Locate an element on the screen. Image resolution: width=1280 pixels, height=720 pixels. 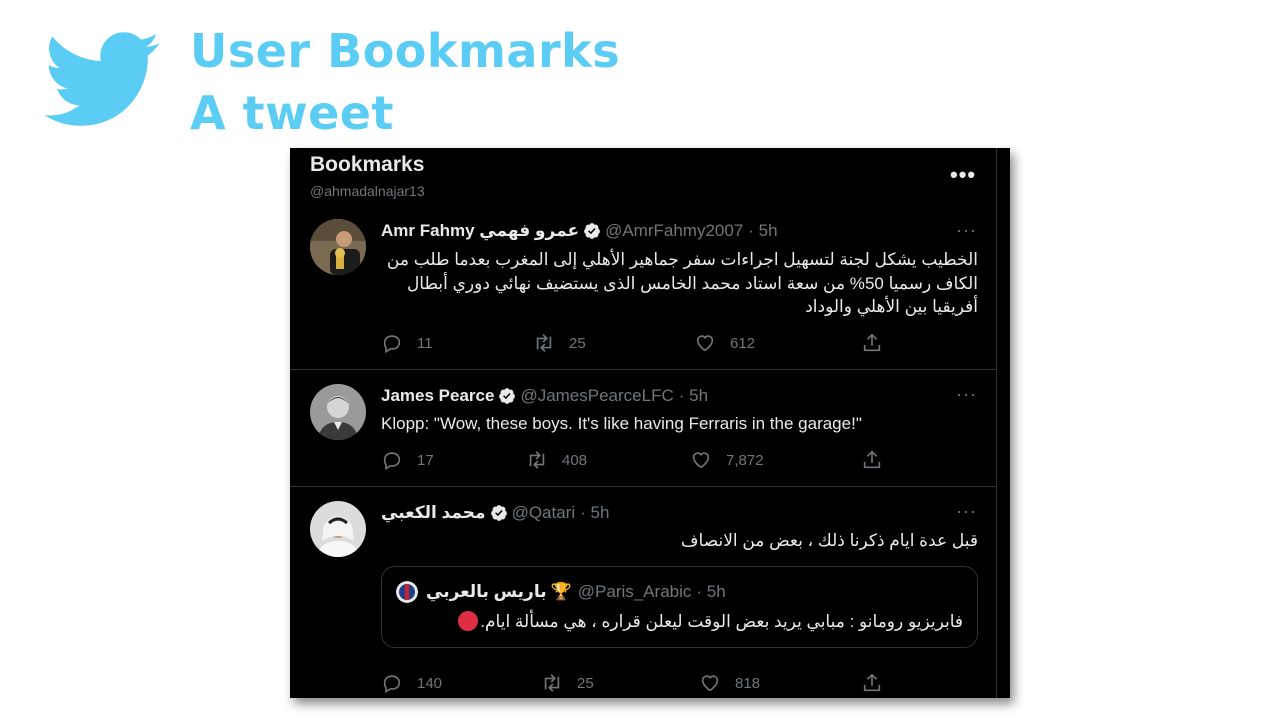
like-button: 7,872 is located at coordinates (727, 460).